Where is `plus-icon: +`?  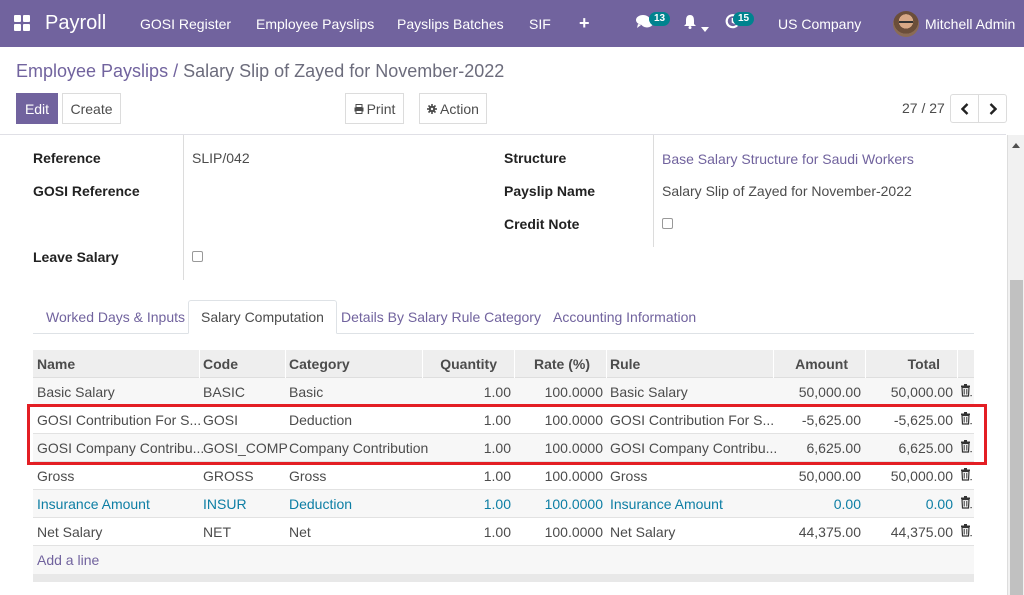 plus-icon: + is located at coordinates (584, 23).